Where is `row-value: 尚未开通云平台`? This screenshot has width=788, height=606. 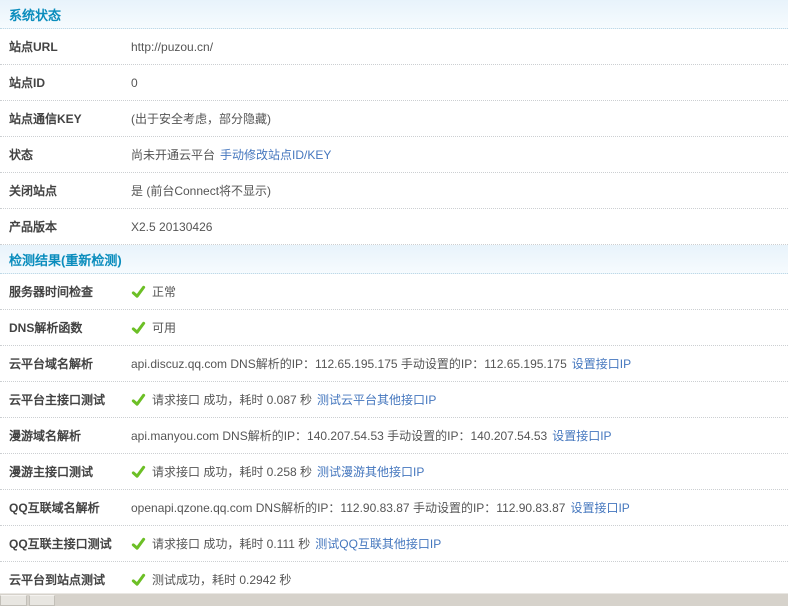 row-value: 尚未开通云平台 is located at coordinates (173, 155).